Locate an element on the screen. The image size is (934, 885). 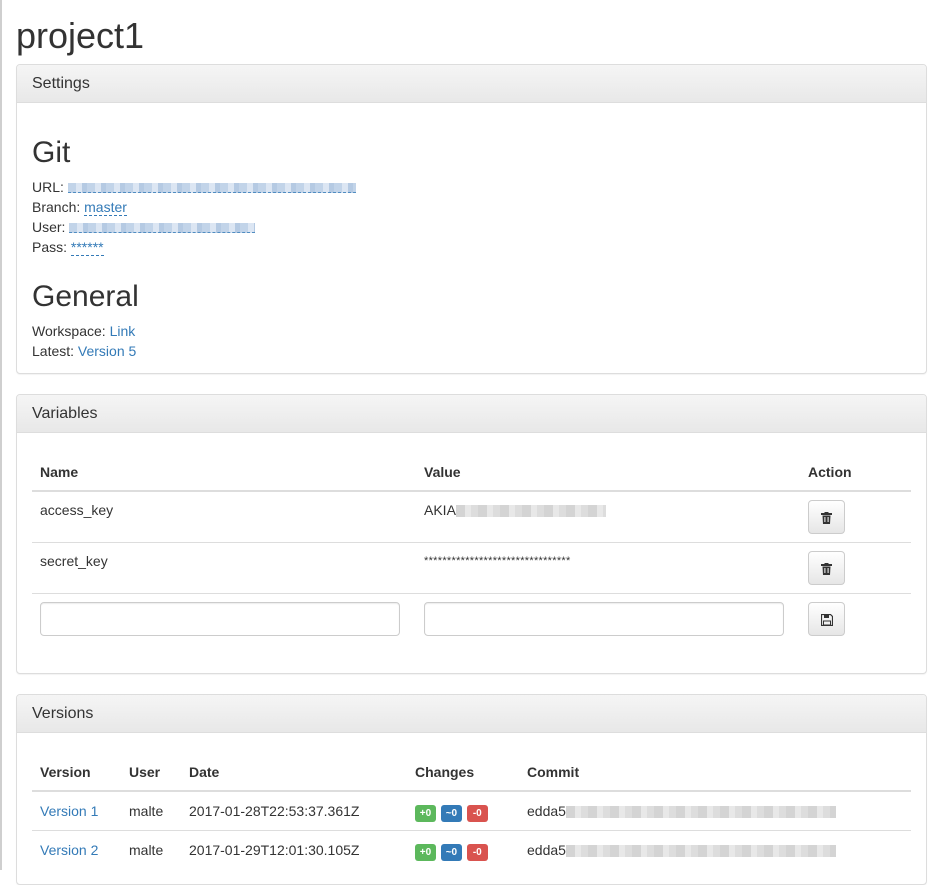
variables-header-row: Name Value Action is located at coordinates (471, 470).